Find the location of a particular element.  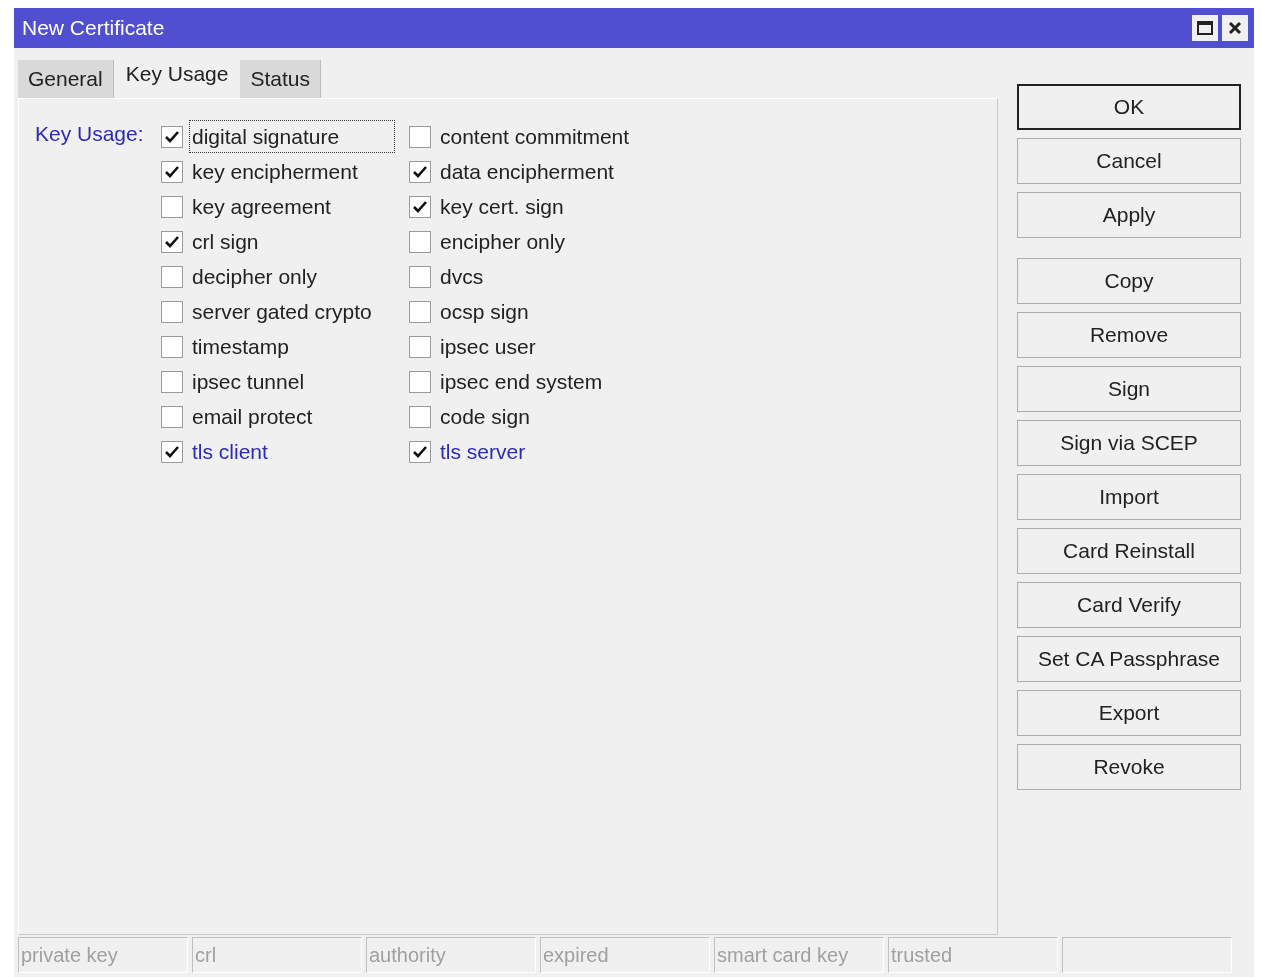

checkbox-label: tls server is located at coordinates (483, 451).